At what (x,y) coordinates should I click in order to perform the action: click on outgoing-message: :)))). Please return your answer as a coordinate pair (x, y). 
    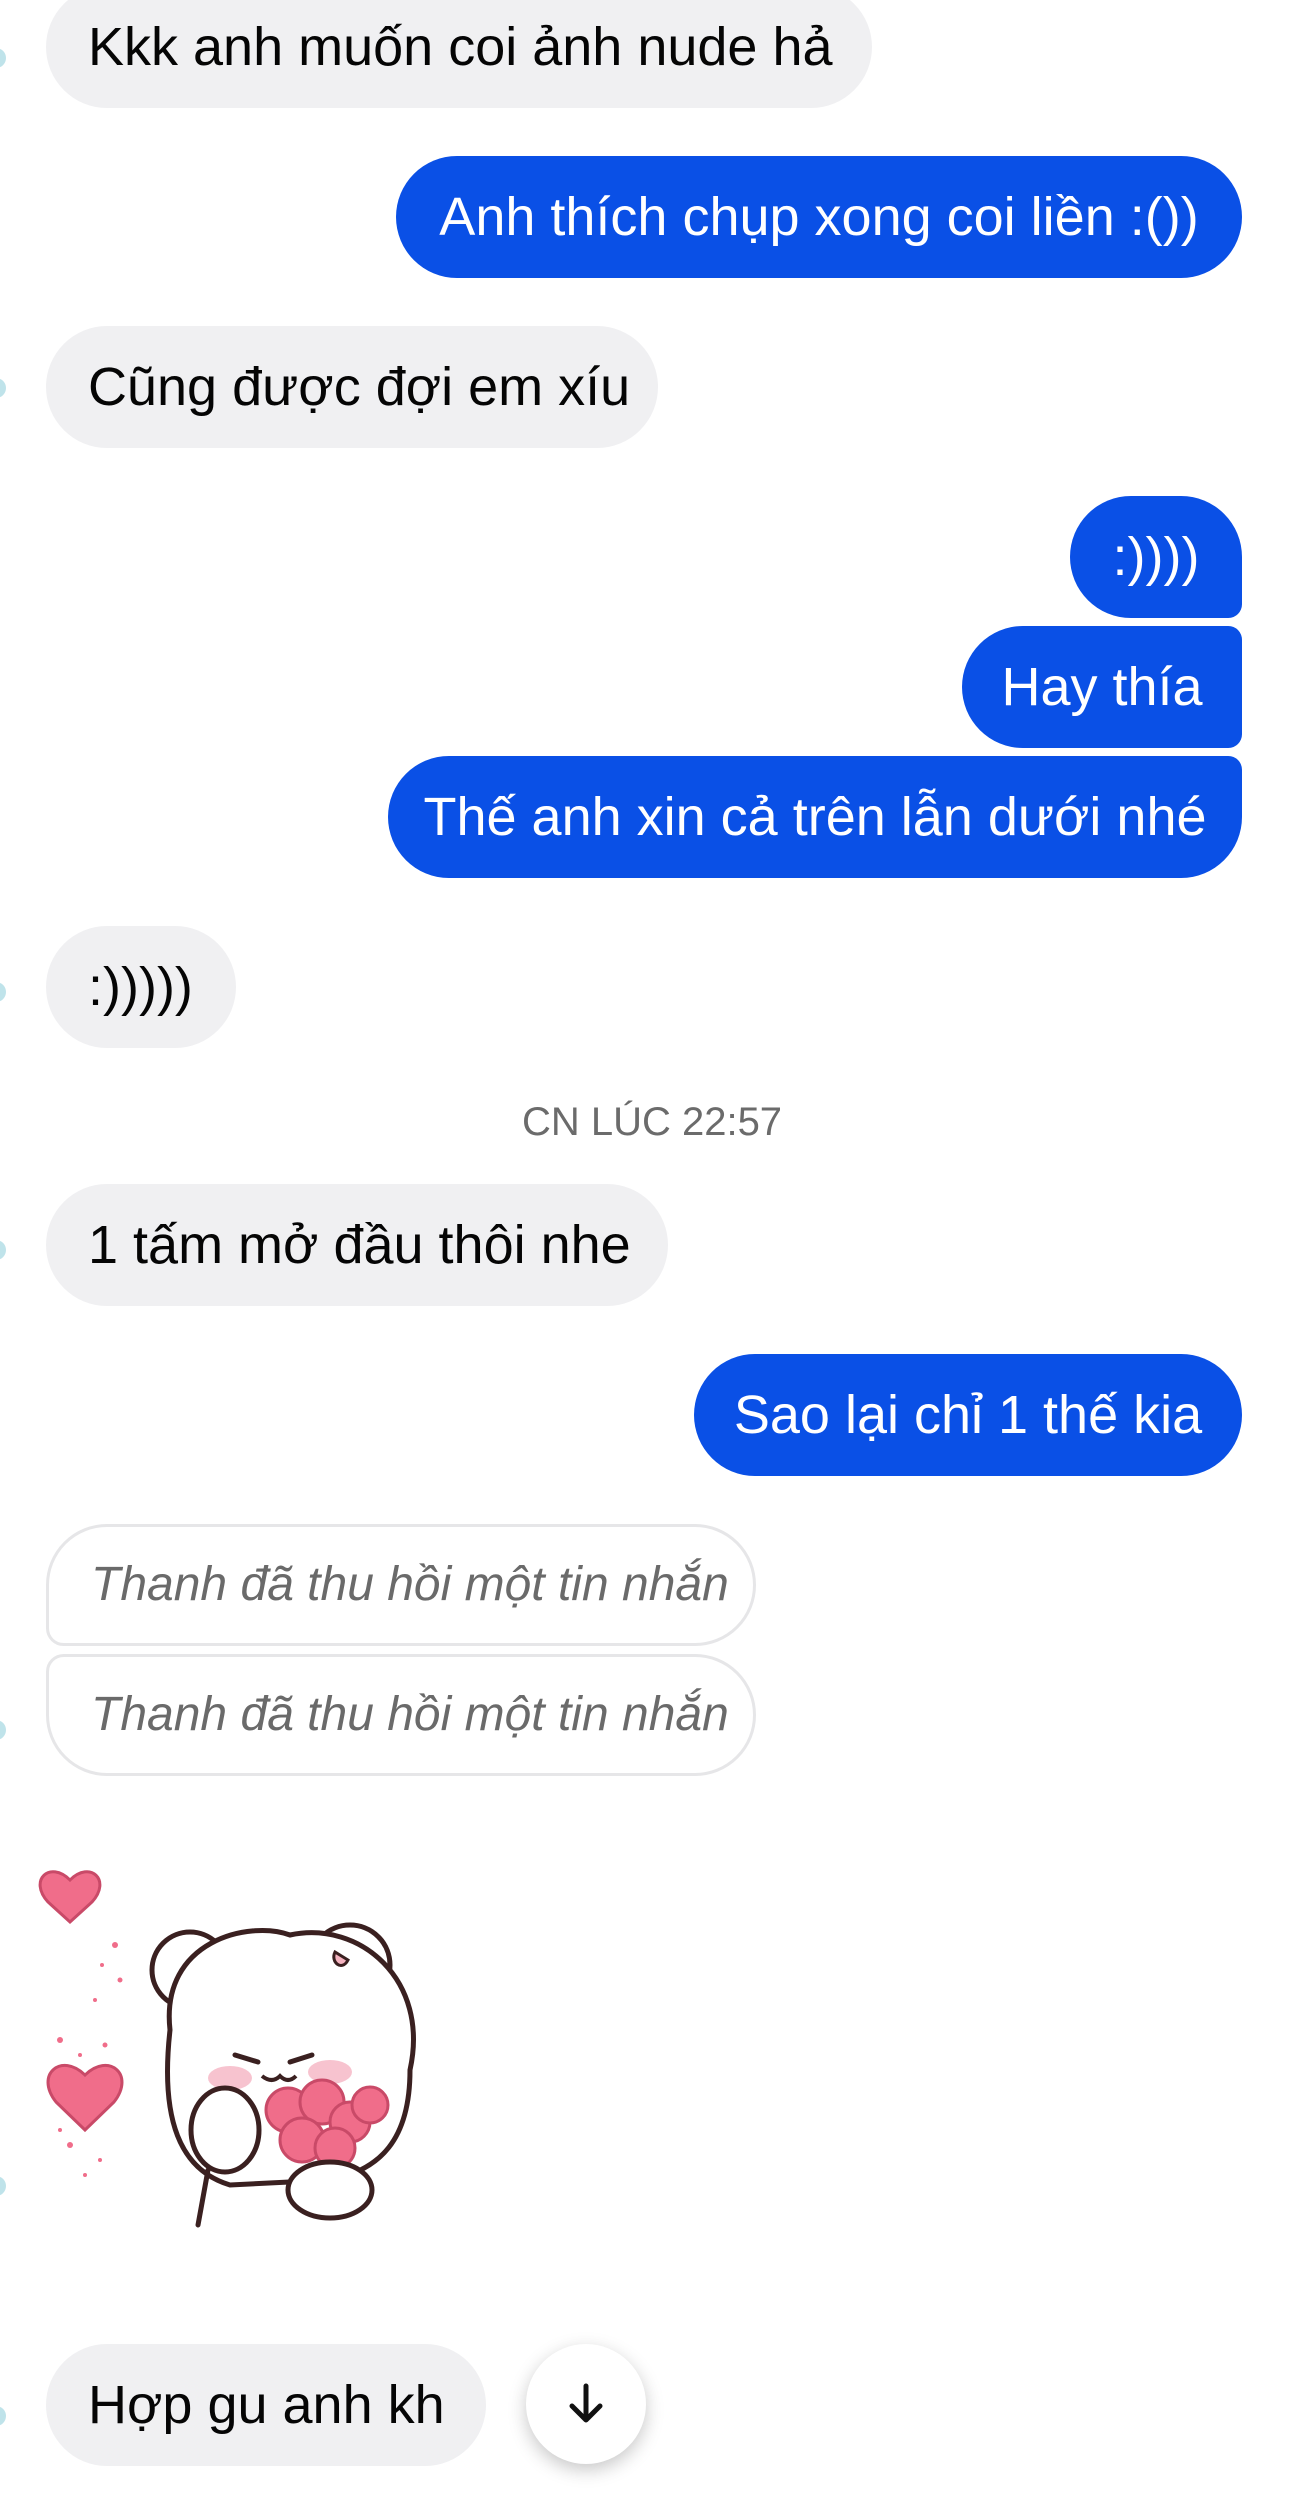
    Looking at the image, I should click on (1156, 557).